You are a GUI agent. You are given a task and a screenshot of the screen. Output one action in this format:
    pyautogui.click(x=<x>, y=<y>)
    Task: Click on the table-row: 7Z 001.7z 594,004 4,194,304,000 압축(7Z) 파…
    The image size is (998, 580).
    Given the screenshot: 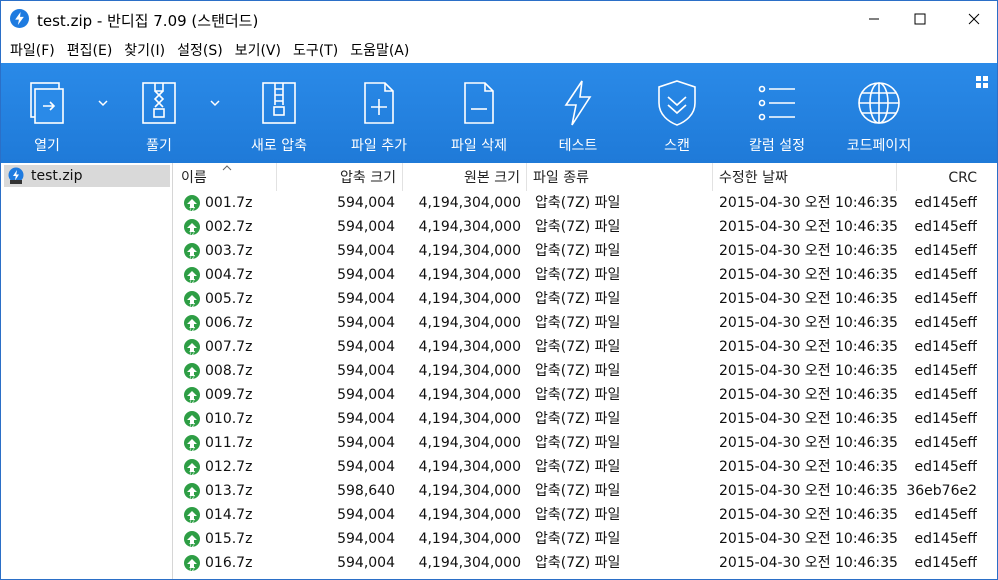 What is the action you would take?
    pyautogui.click(x=581, y=203)
    